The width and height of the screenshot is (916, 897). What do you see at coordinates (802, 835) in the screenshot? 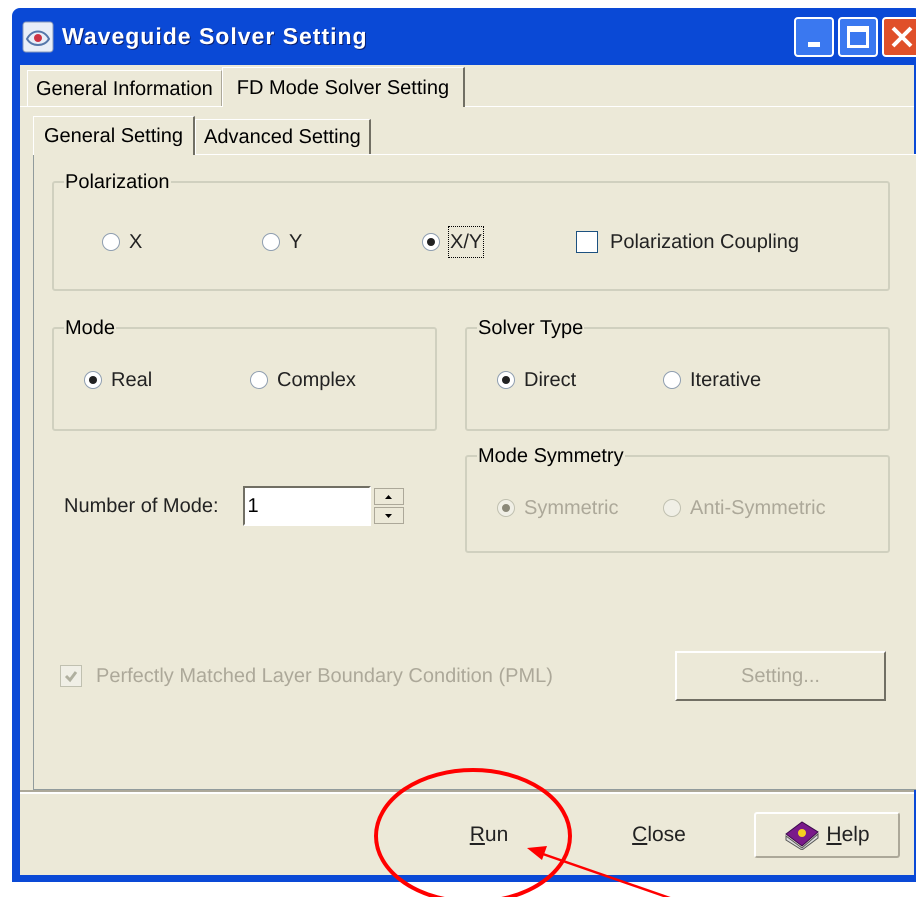
I see `book-icon` at bounding box center [802, 835].